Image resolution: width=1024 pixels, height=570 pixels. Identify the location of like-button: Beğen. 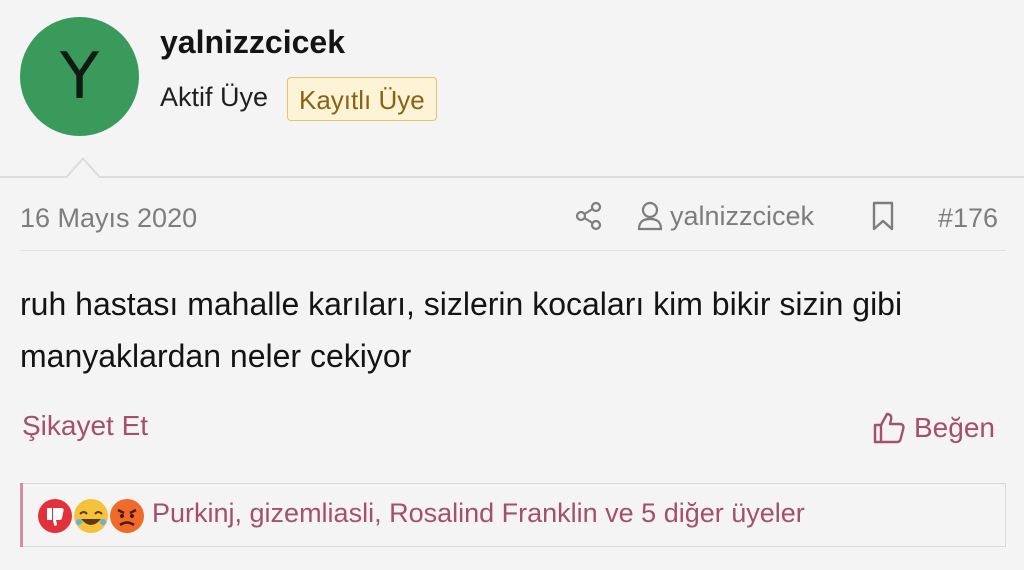
(933, 428).